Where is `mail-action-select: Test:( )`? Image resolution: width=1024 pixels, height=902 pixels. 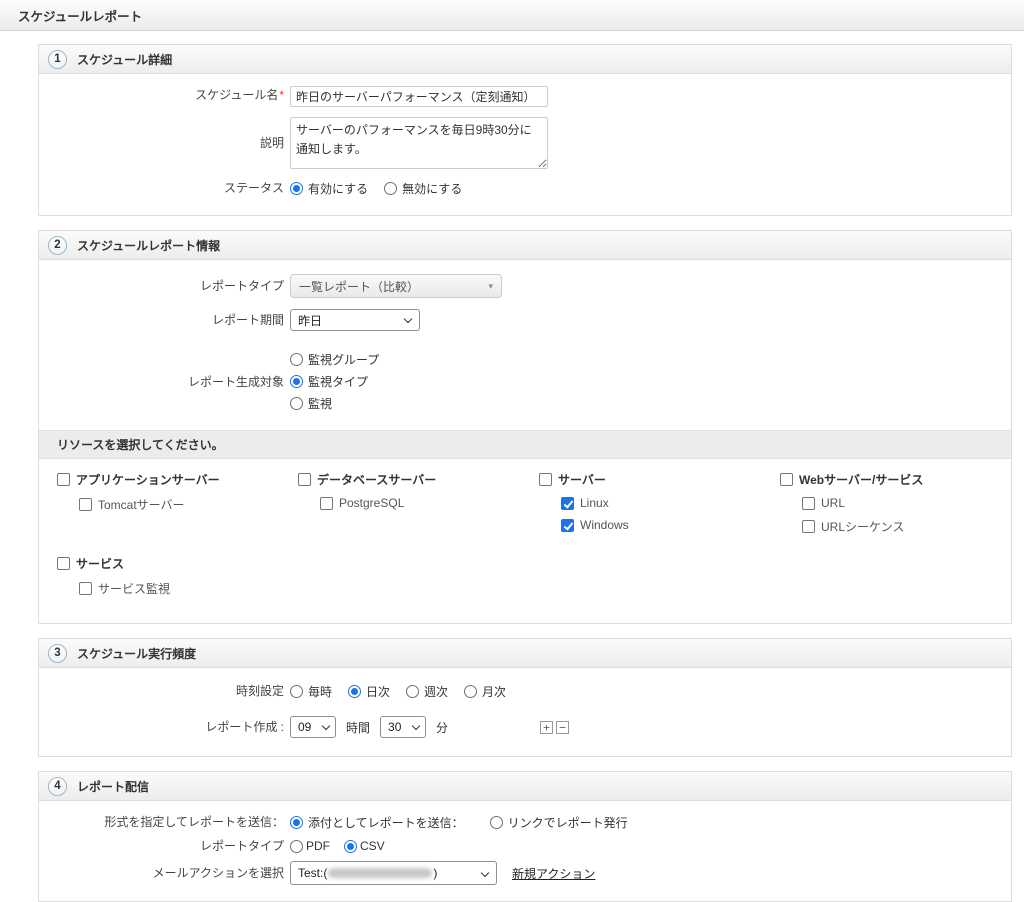 mail-action-select: Test:( ) is located at coordinates (393, 873).